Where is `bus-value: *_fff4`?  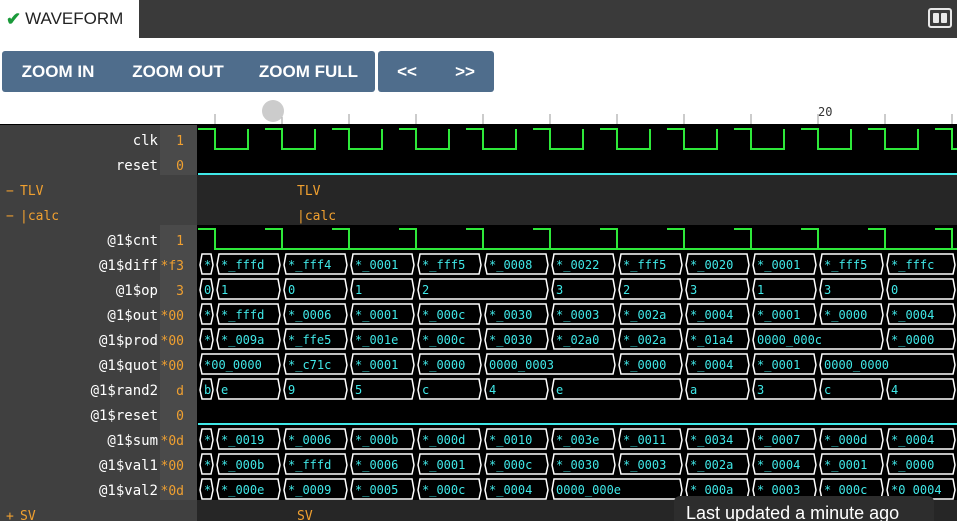 bus-value: *_fff4 is located at coordinates (309, 265).